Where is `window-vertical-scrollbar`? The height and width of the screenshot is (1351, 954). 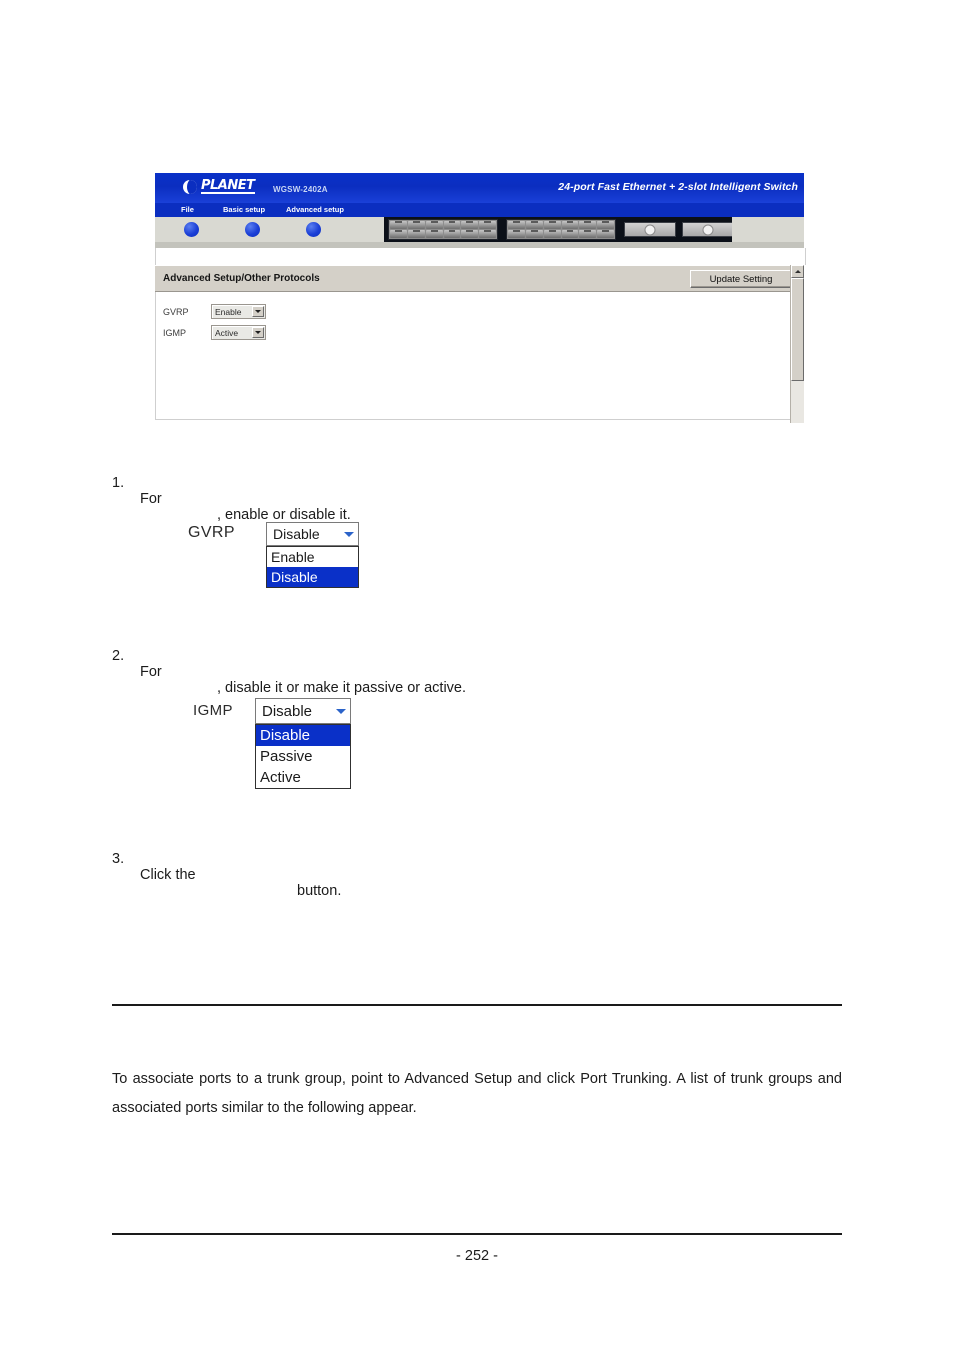
window-vertical-scrollbar is located at coordinates (797, 344).